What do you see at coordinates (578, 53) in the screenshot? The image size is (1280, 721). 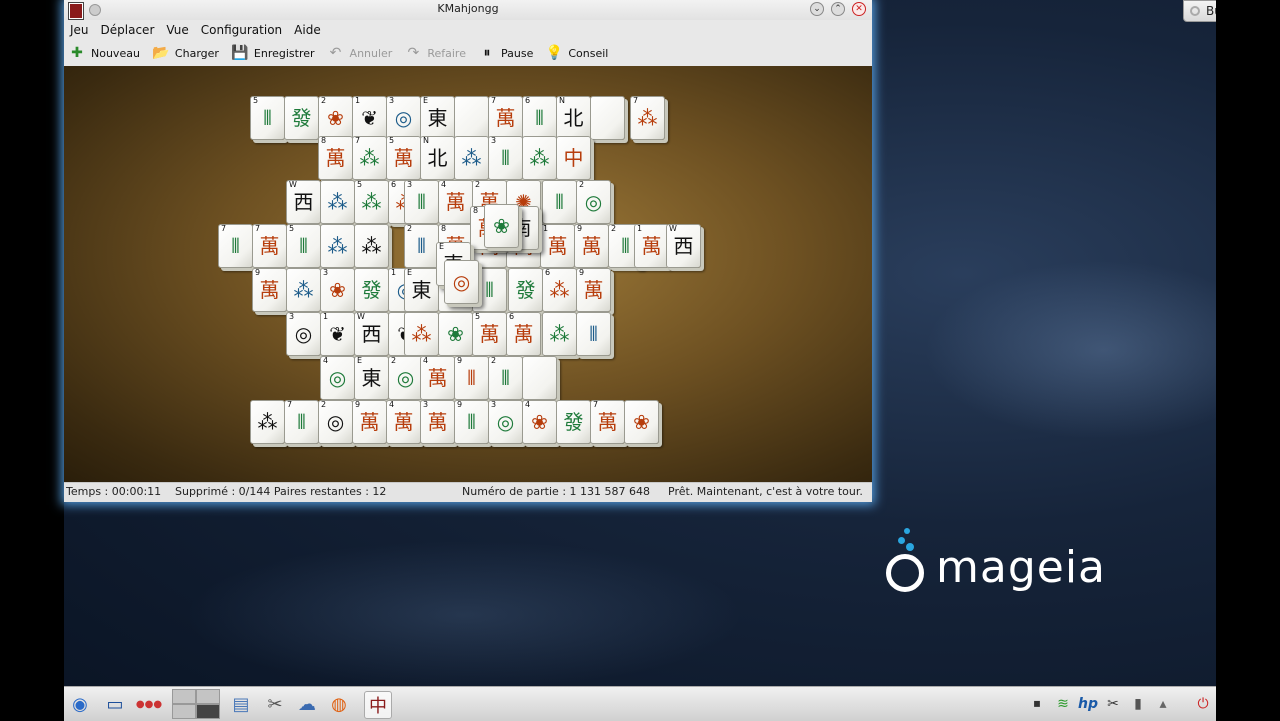 I see `hint-button: 💡 Conseil` at bounding box center [578, 53].